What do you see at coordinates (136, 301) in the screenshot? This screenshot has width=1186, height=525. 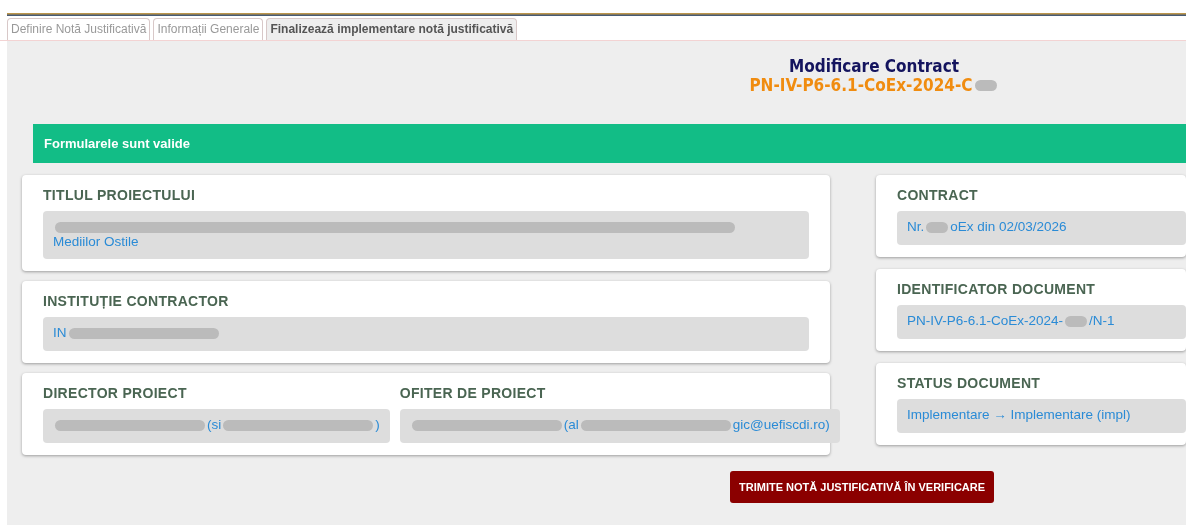 I see `field-label: INSTITUȚIE CONTRACTOR` at bounding box center [136, 301].